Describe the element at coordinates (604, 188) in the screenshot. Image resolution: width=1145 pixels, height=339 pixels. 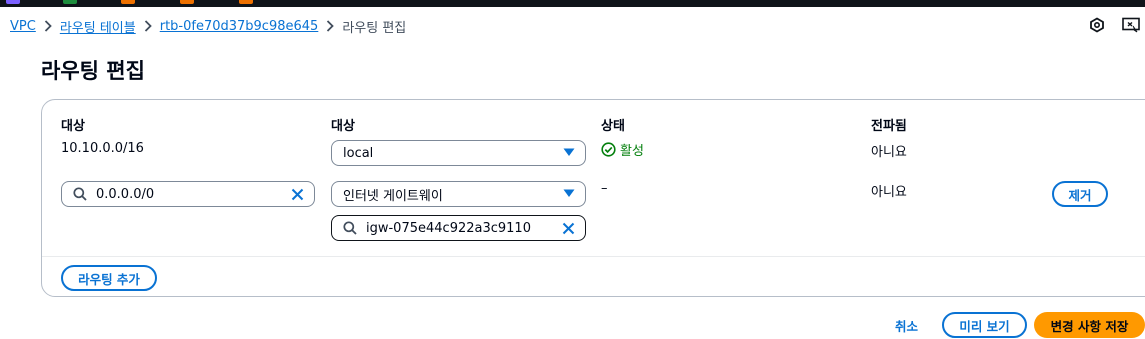
I see `status-value: –` at that location.